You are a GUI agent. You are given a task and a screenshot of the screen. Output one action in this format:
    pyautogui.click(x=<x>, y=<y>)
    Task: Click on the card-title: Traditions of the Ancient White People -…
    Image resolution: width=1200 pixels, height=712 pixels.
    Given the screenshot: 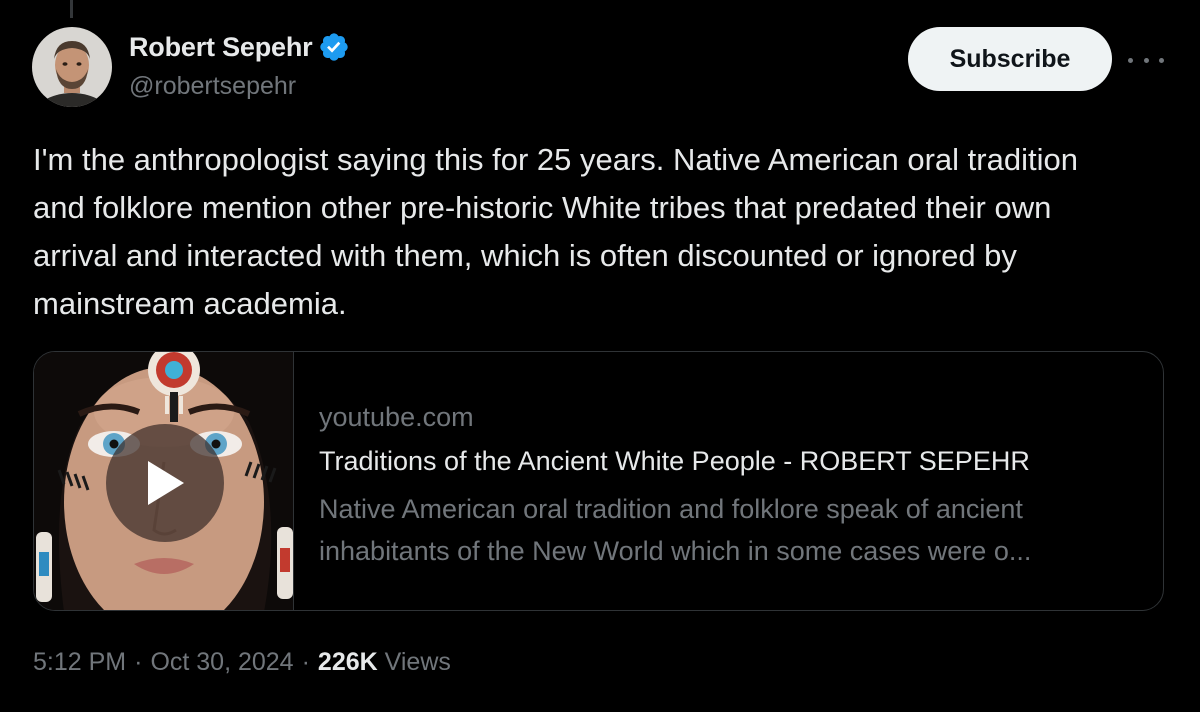 What is the action you would take?
    pyautogui.click(x=674, y=461)
    